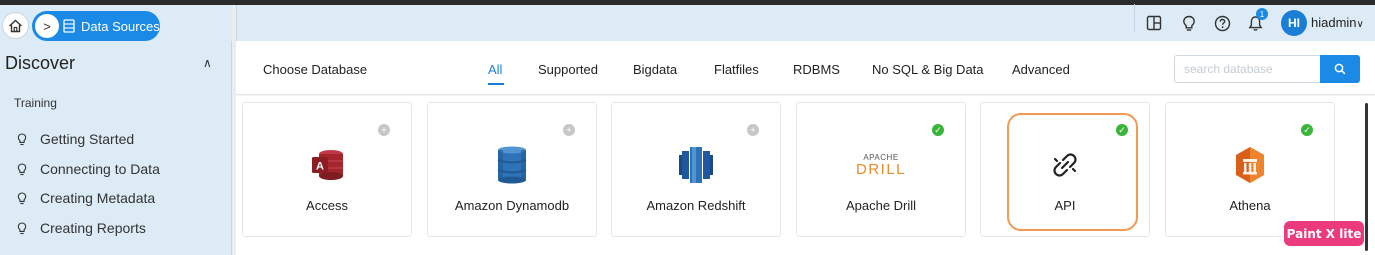 The height and width of the screenshot is (255, 1375). I want to click on sidebar-title: Discover, so click(40, 63).